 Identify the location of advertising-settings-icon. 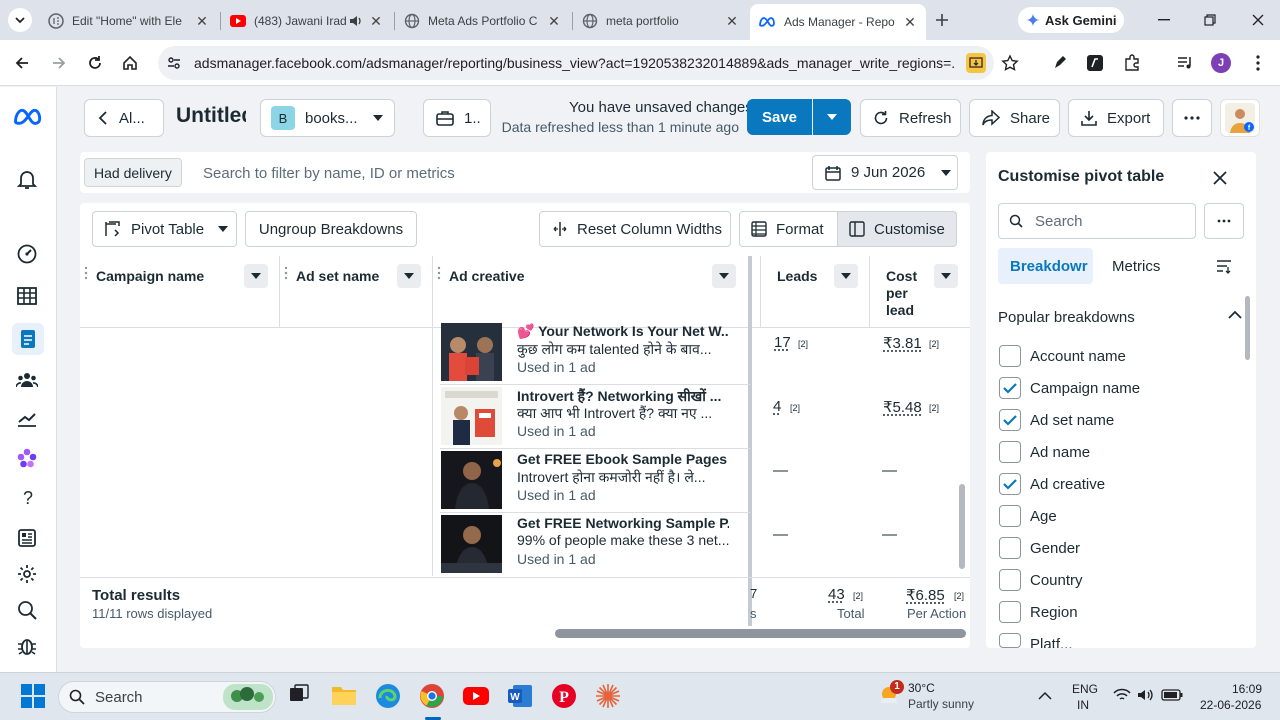
(28, 419).